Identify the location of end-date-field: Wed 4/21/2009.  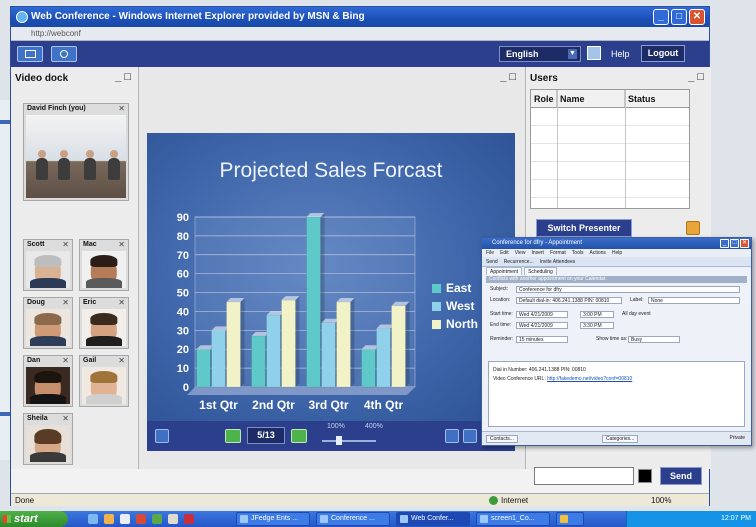
(542, 325).